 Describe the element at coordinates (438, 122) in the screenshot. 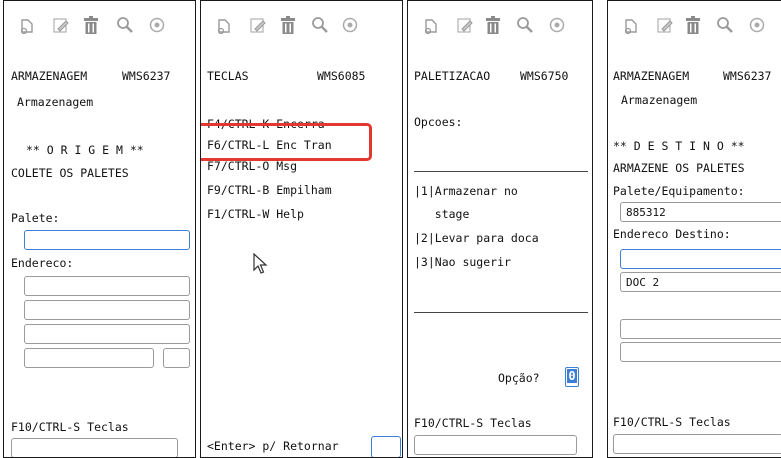

I see `opcoes-label: Opcoes:` at that location.